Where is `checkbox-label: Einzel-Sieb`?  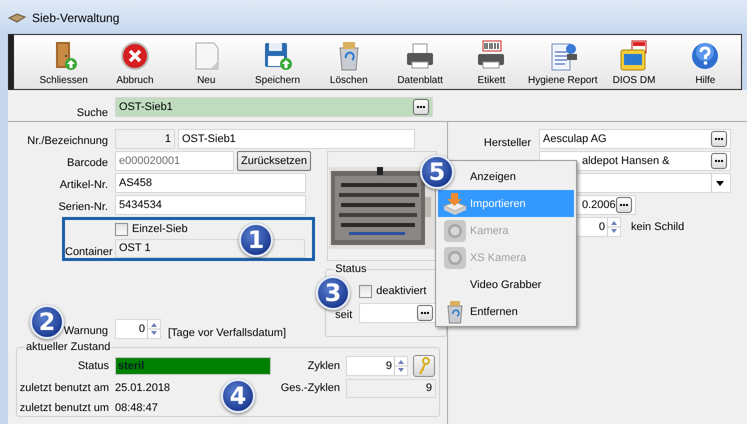 checkbox-label: Einzel-Sieb is located at coordinates (160, 229).